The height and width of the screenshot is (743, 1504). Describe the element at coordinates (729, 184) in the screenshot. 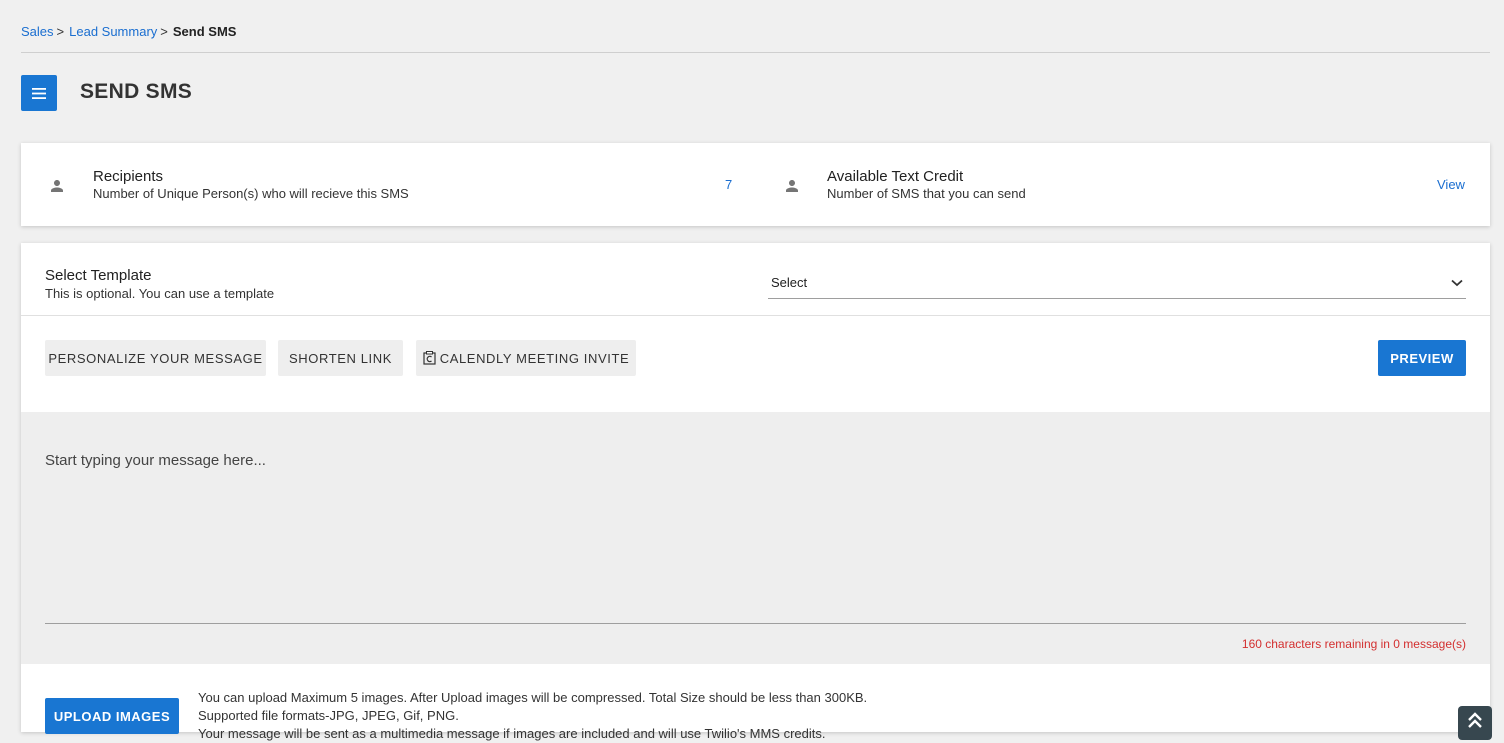

I see `recipients-count: 7` at that location.